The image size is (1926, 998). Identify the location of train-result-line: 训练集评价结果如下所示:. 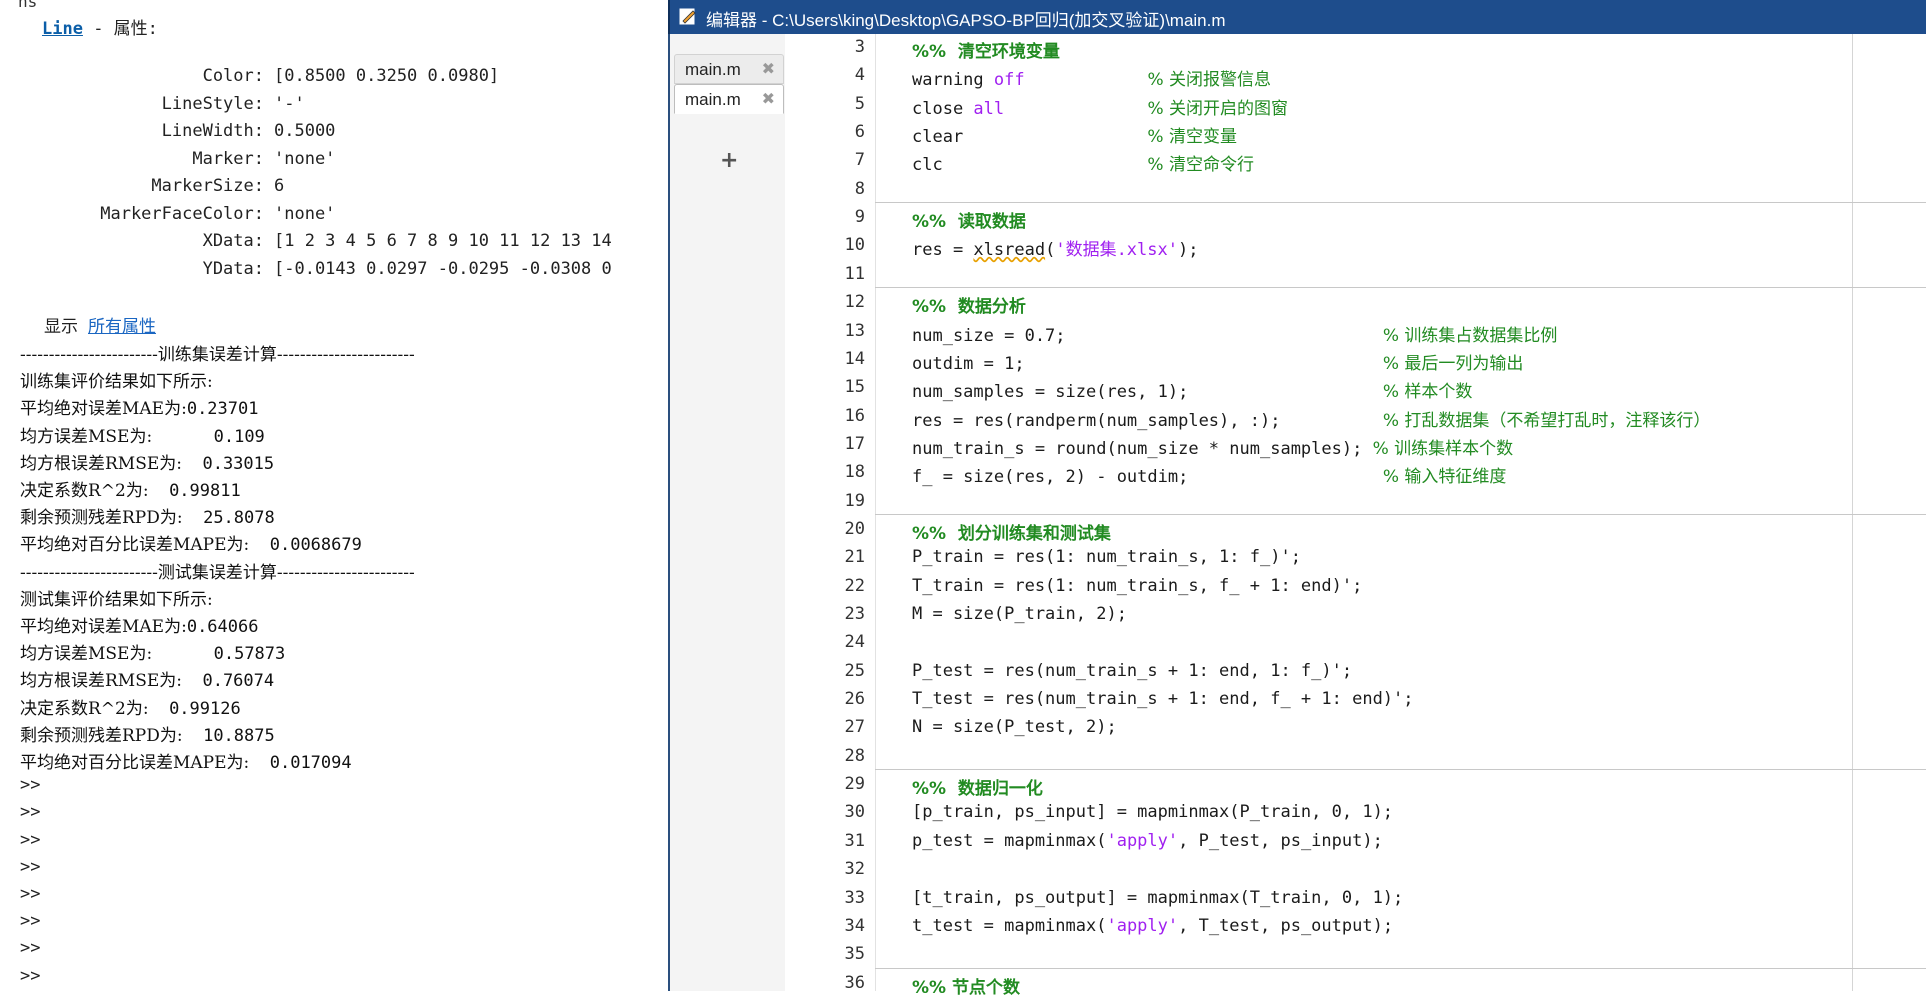
(116, 380).